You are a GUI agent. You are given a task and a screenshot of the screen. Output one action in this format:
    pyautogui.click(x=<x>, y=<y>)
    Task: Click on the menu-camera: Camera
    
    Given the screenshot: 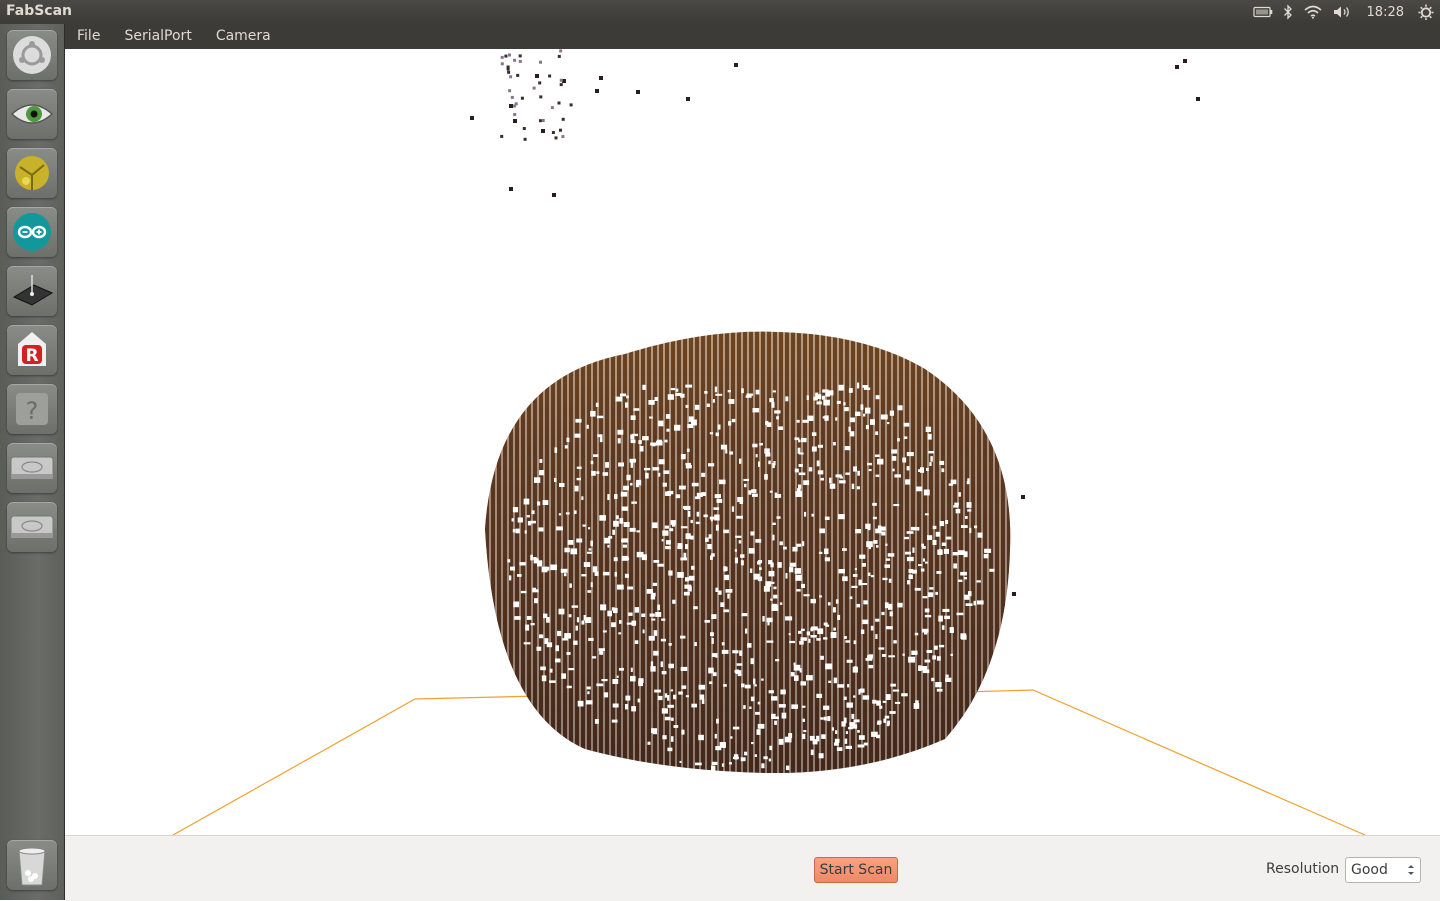 What is the action you would take?
    pyautogui.click(x=243, y=36)
    